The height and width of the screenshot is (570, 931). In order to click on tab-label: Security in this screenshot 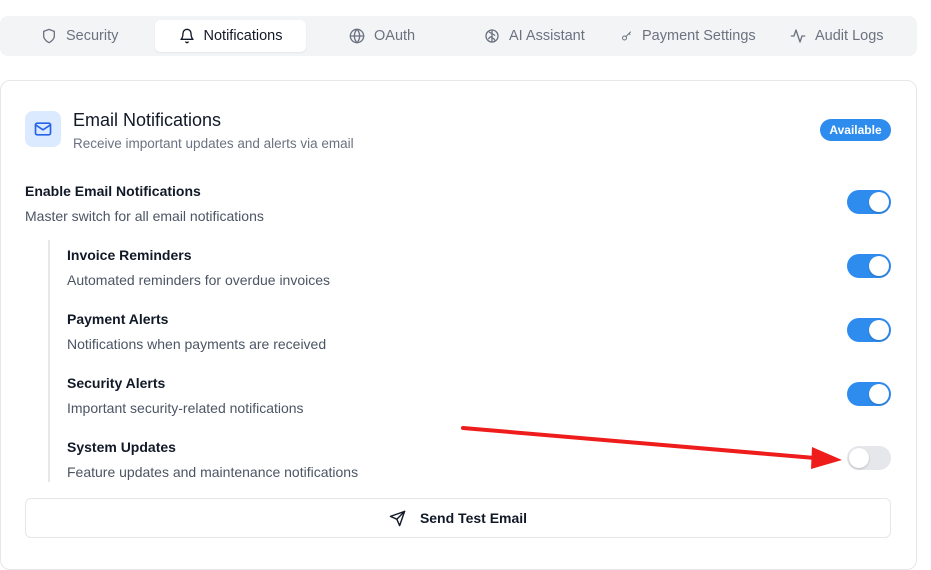, I will do `click(92, 36)`.